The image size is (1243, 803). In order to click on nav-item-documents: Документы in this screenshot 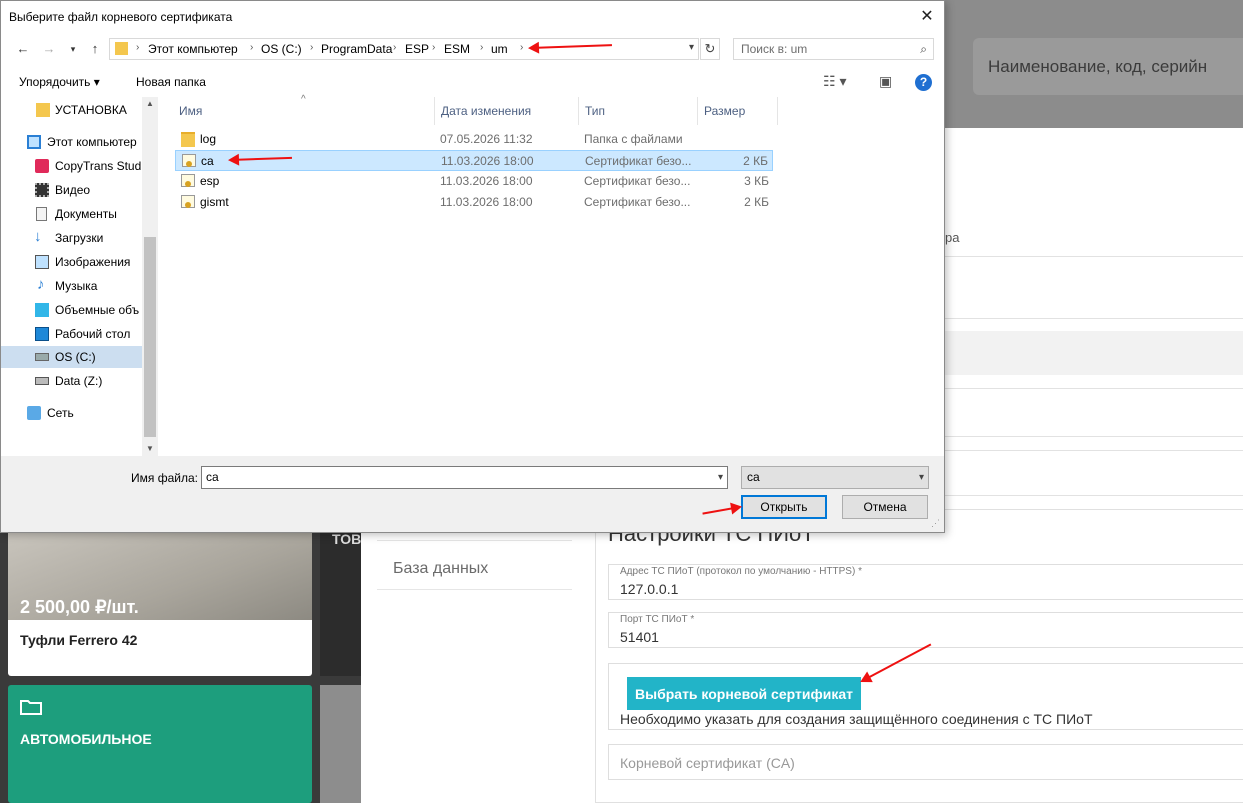, I will do `click(71, 214)`.